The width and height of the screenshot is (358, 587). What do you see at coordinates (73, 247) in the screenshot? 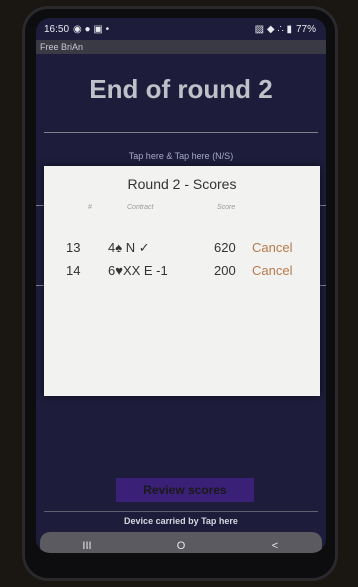
I see `board-number: 13` at bounding box center [73, 247].